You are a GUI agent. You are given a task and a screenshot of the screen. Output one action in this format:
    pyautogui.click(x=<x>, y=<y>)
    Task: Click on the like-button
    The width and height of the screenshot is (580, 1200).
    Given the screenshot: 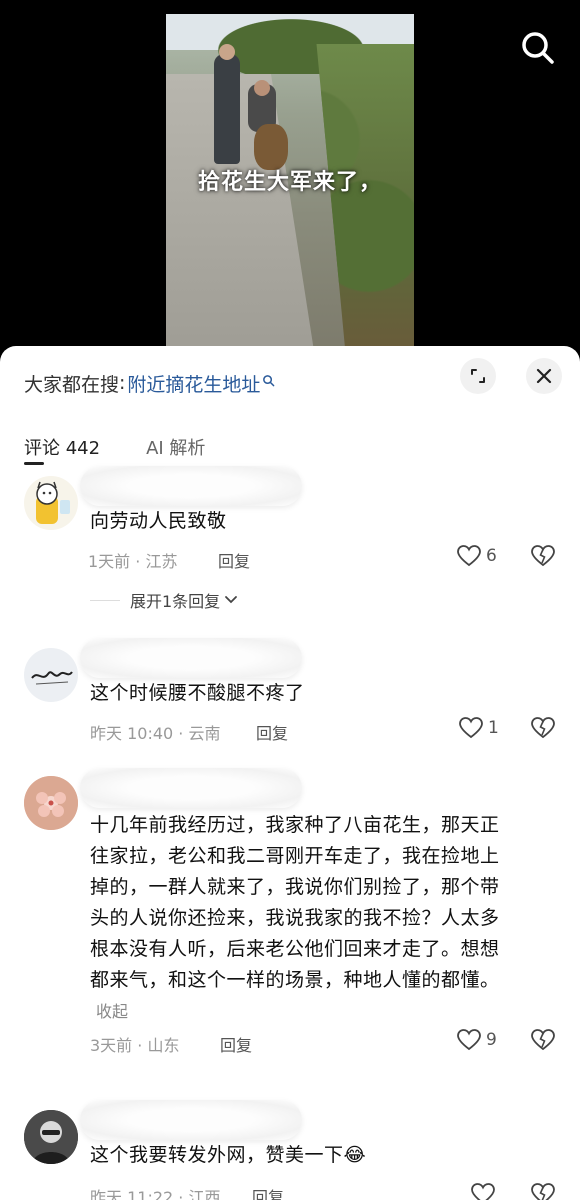 What is the action you would take?
    pyautogui.click(x=483, y=1191)
    